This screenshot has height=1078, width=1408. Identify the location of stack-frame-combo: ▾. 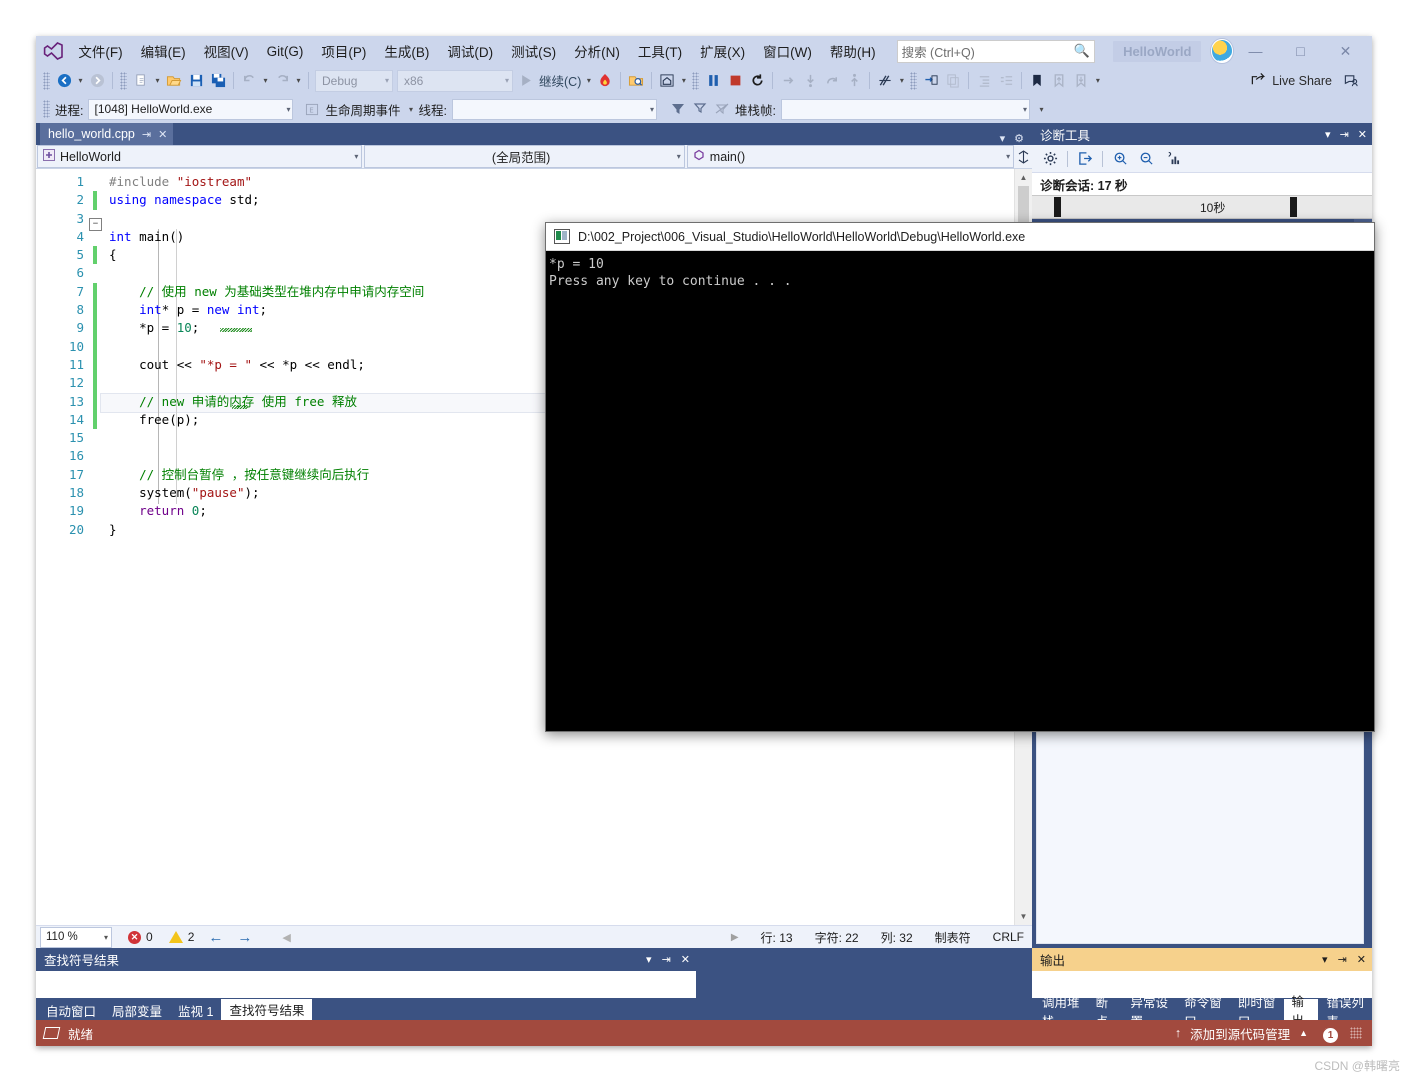
(905, 109).